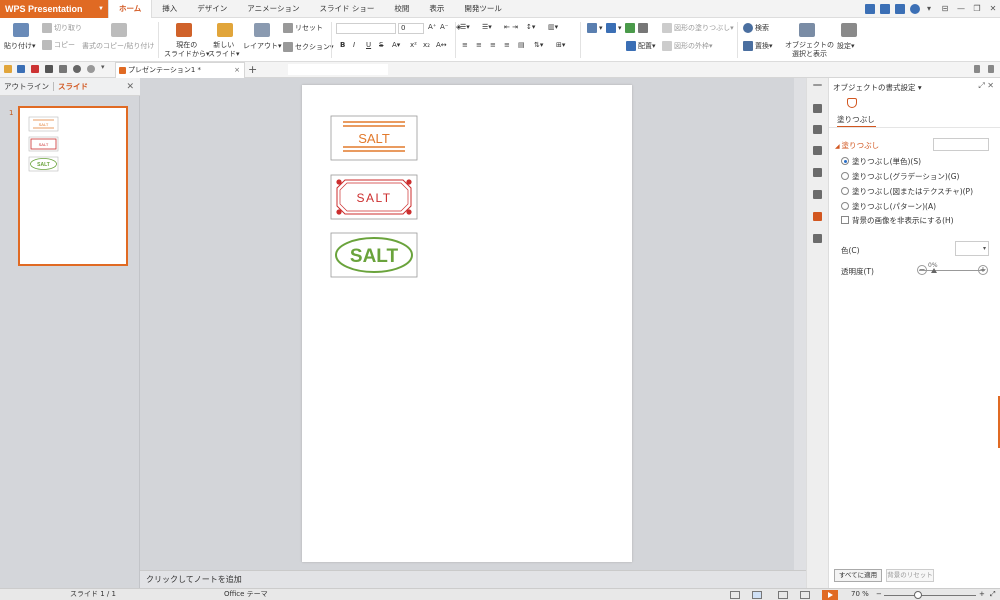 This screenshot has width=1000, height=600. I want to click on align-right-button: ≡, so click(493, 45).